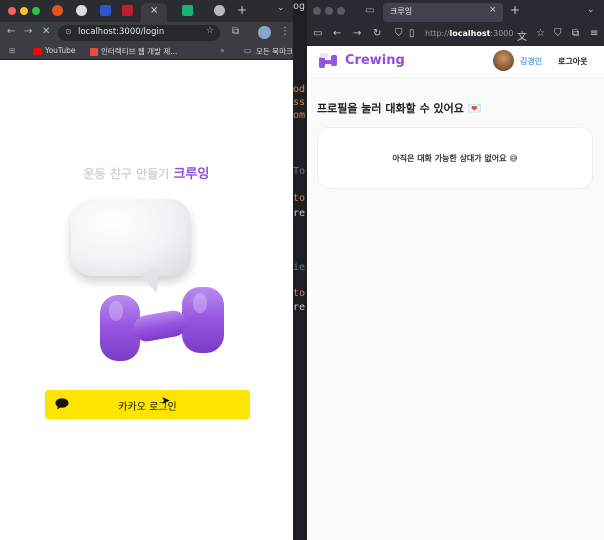 Image resolution: width=604 pixels, height=540 pixels. I want to click on code-fragment: ss, so click(299, 102).